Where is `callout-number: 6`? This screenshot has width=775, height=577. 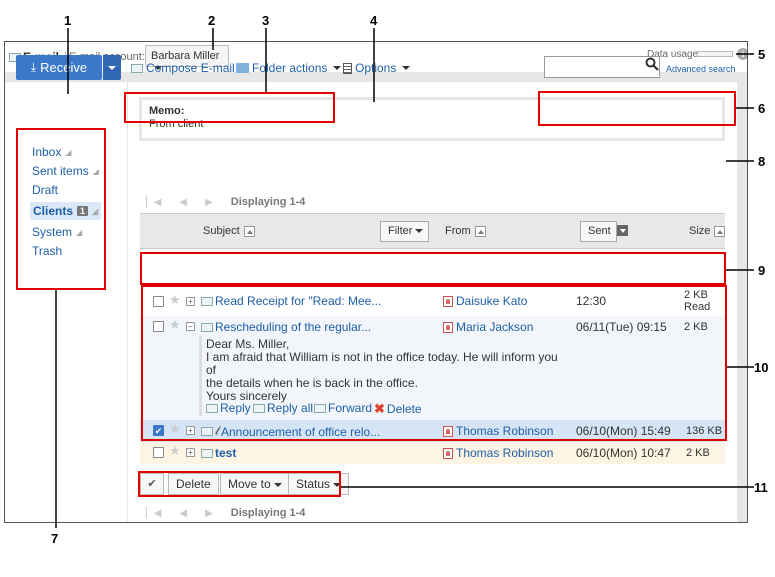 callout-number: 6 is located at coordinates (762, 108).